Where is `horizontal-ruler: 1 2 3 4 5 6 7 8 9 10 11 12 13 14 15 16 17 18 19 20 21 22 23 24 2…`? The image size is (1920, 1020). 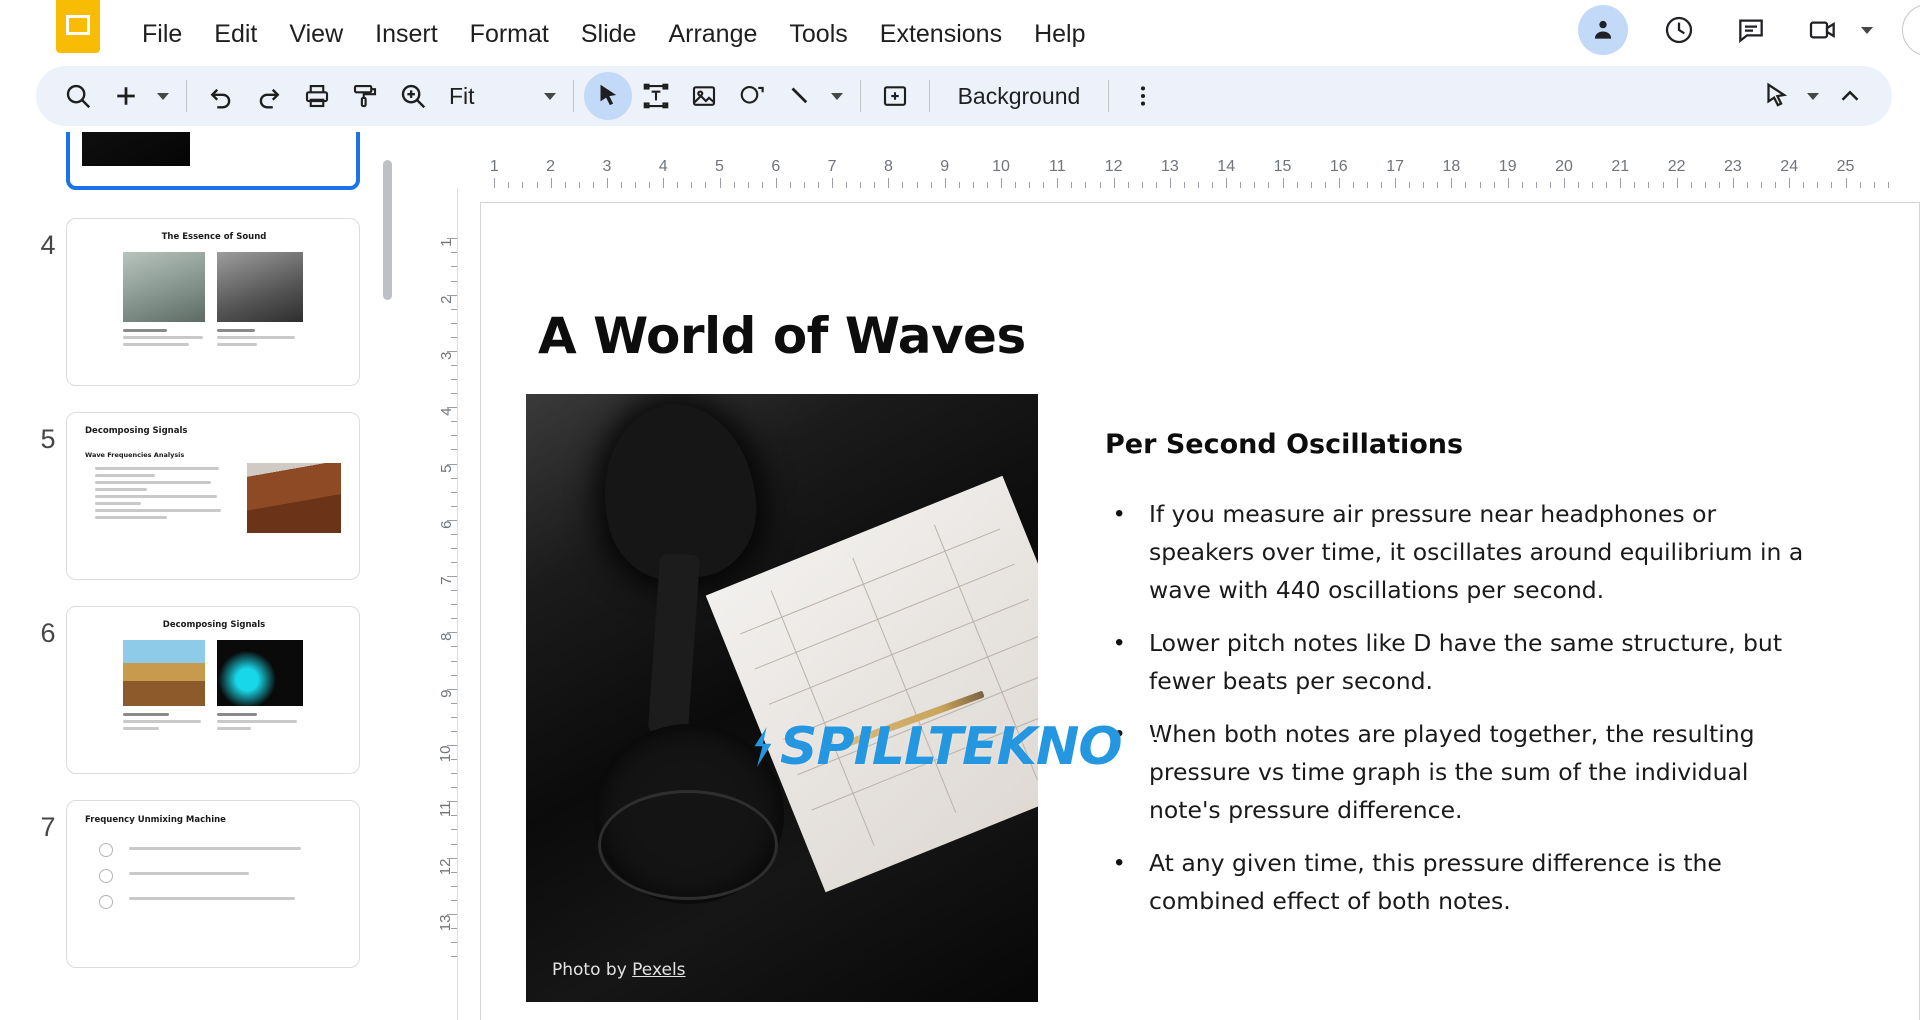
horizontal-ruler: 1 2 3 4 5 6 7 8 9 10 11 12 13 14 15 16 17 18 19 20 21 22 23 24 2… is located at coordinates (1189, 173).